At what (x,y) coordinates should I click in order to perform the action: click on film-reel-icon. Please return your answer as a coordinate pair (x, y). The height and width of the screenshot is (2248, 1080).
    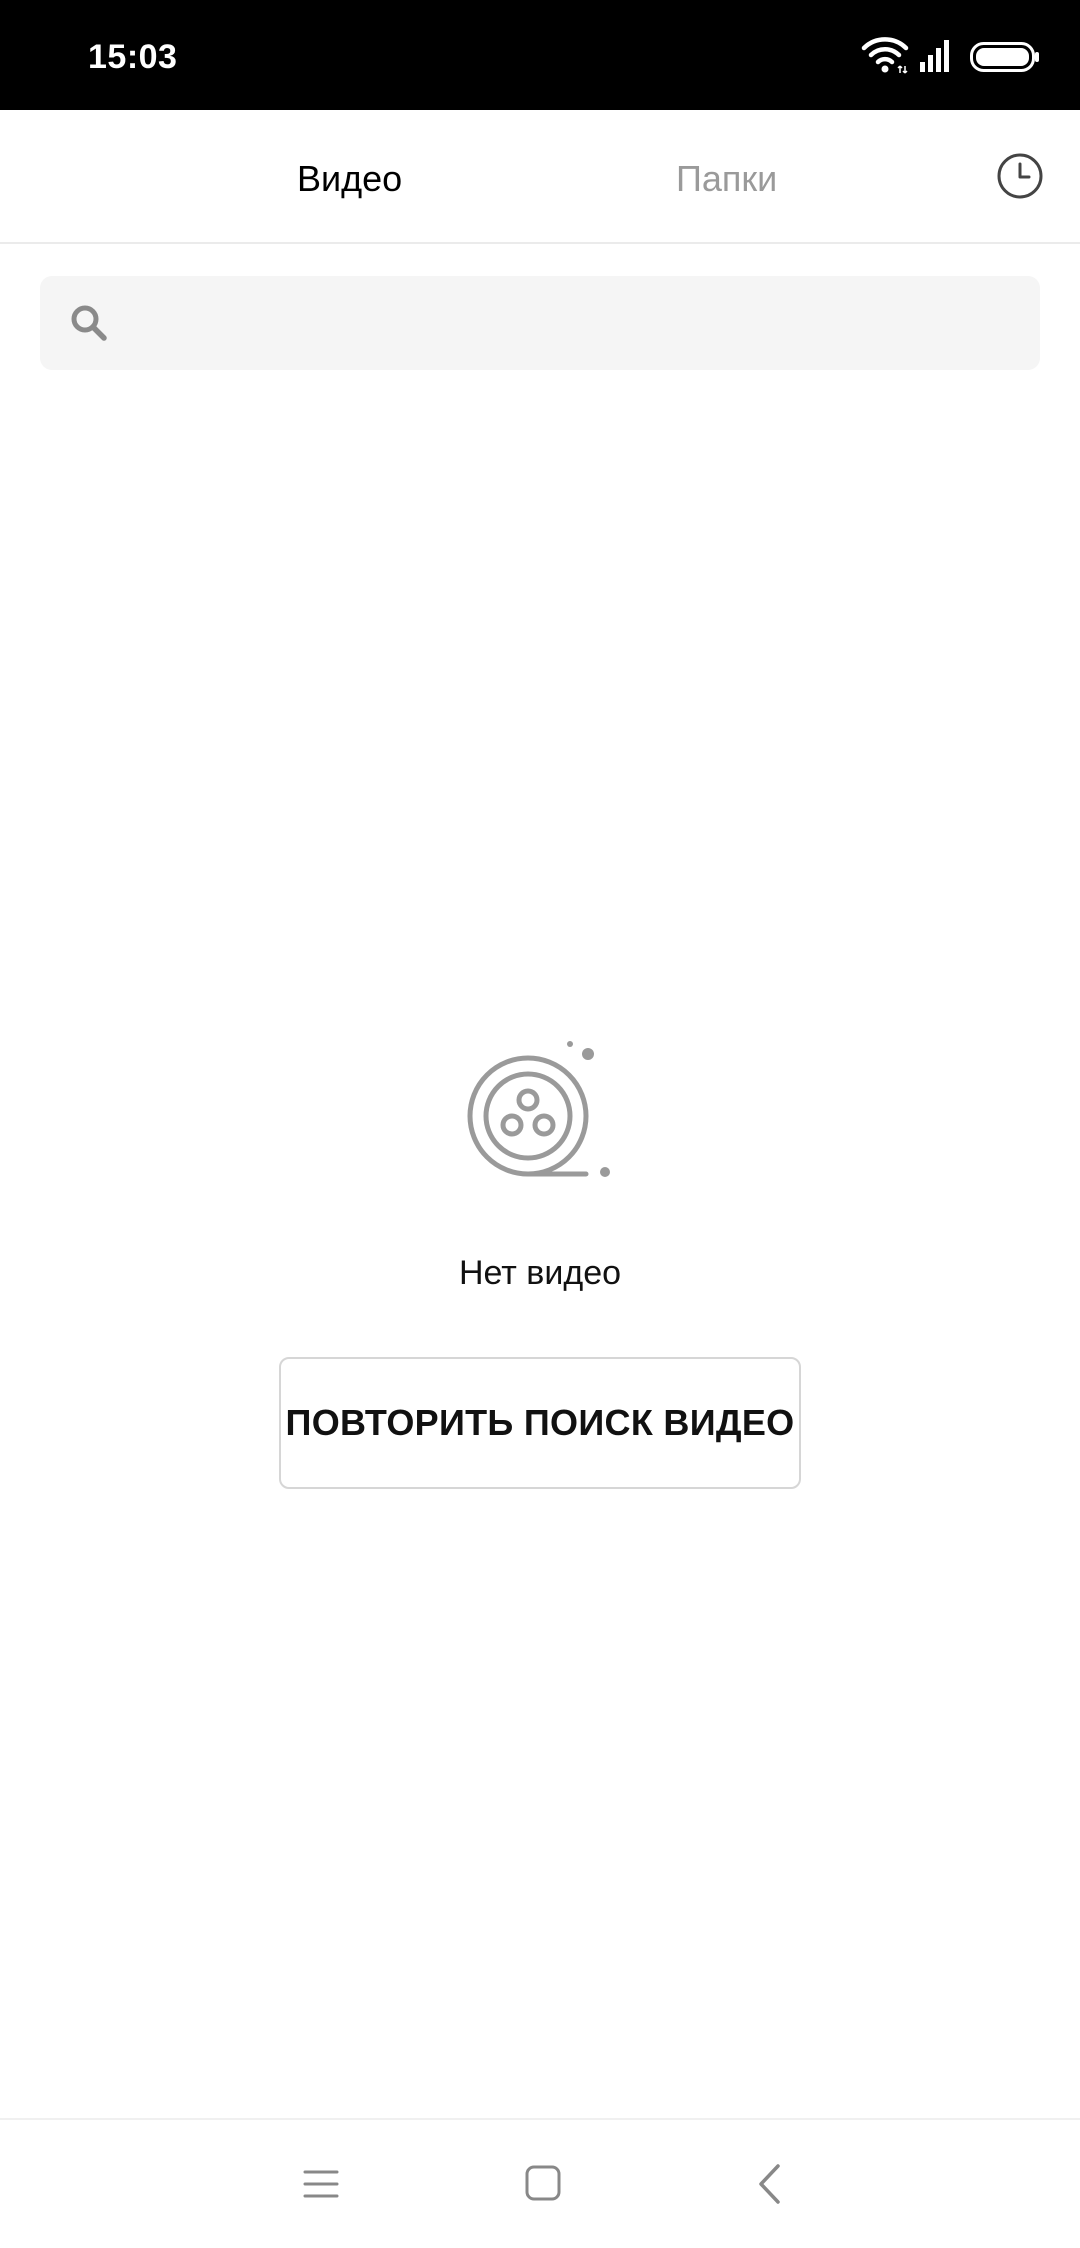
    Looking at the image, I should click on (538, 1109).